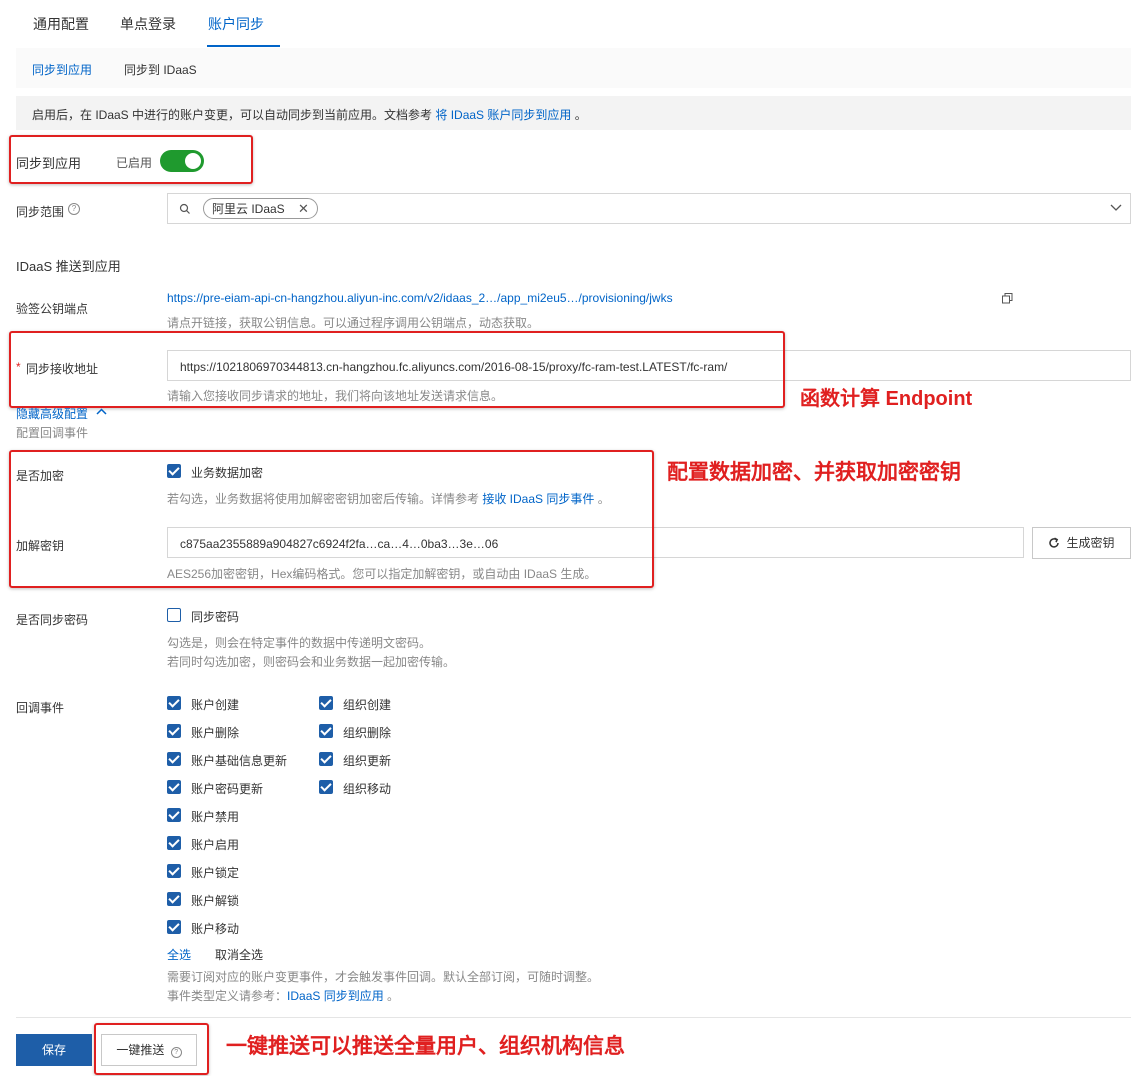  I want to click on event-label-account-password-update: 账户密码更新, so click(227, 789).